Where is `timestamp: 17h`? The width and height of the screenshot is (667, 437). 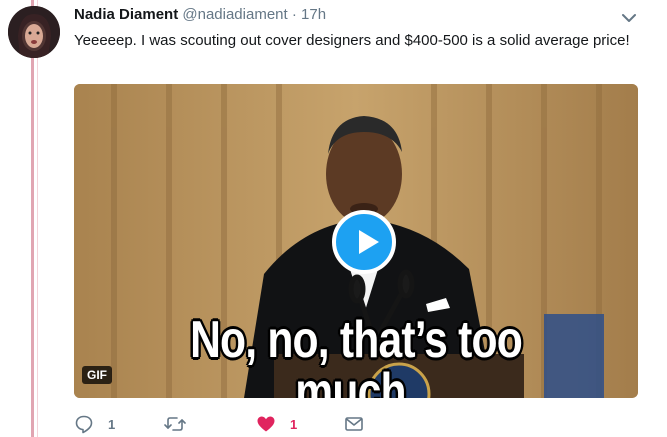 timestamp: 17h is located at coordinates (313, 14).